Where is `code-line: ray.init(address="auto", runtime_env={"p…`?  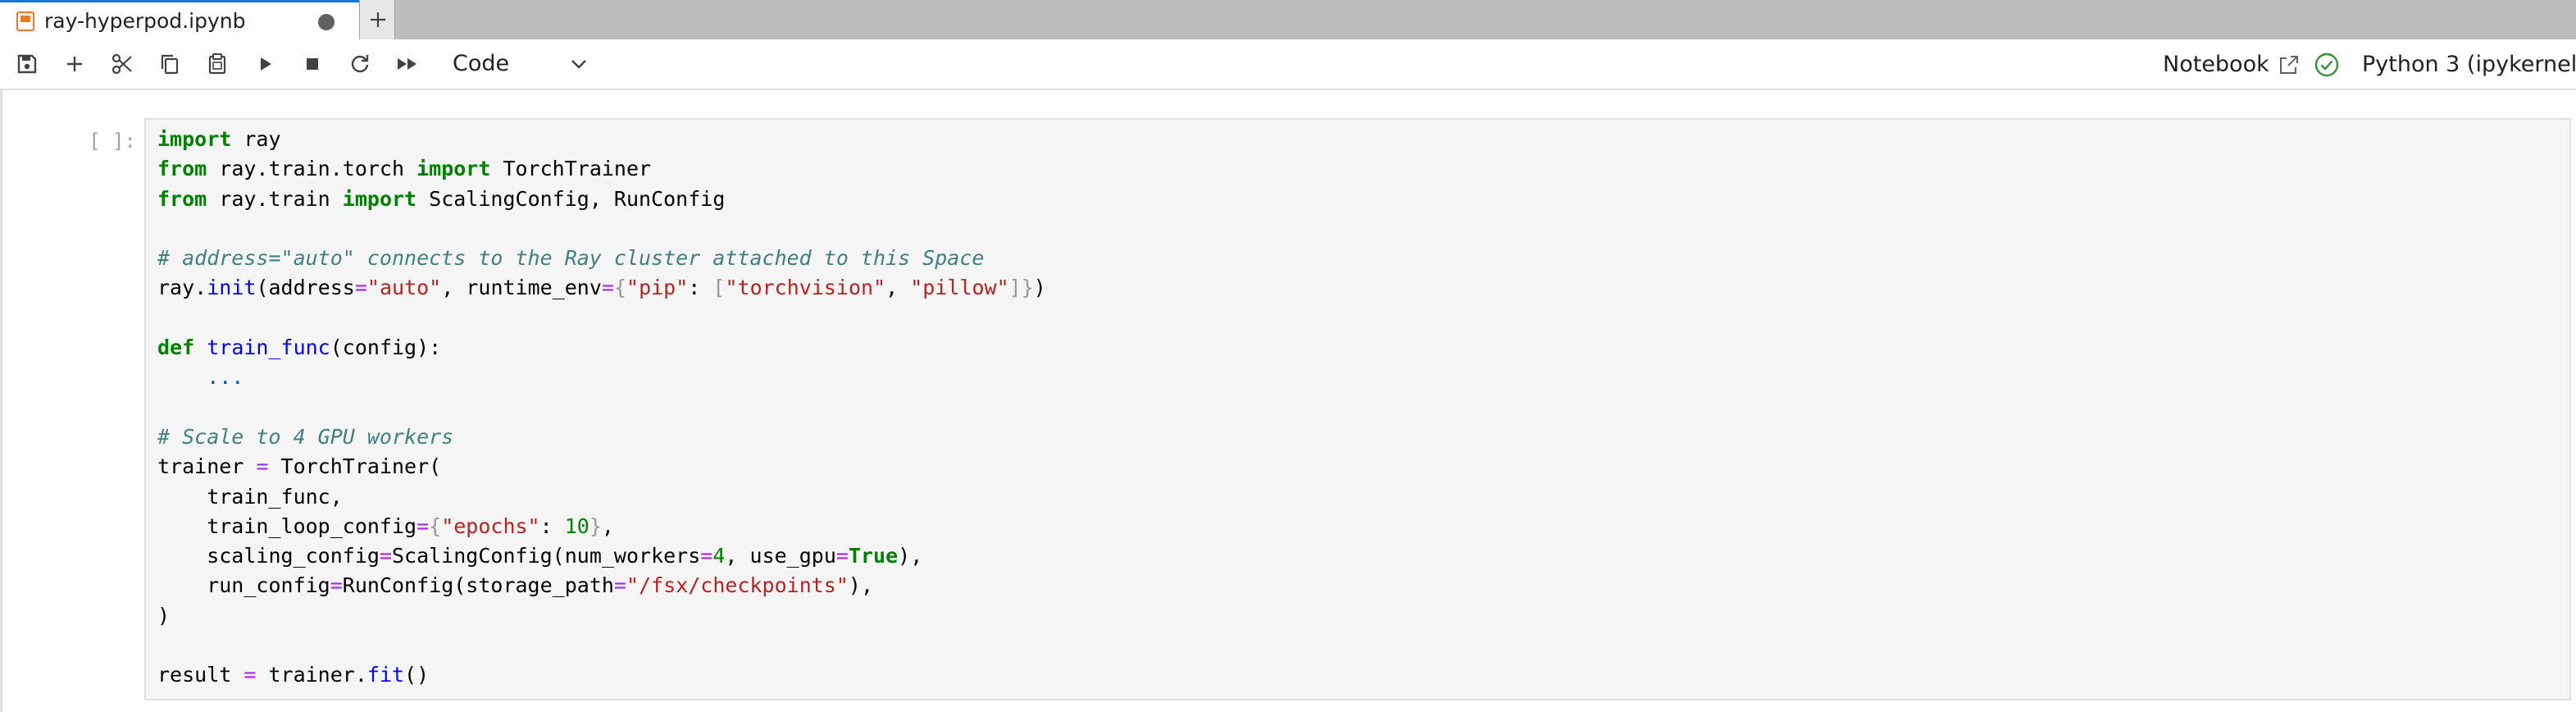
code-line: ray.init(address="auto", runtime_env={"p… is located at coordinates (601, 288).